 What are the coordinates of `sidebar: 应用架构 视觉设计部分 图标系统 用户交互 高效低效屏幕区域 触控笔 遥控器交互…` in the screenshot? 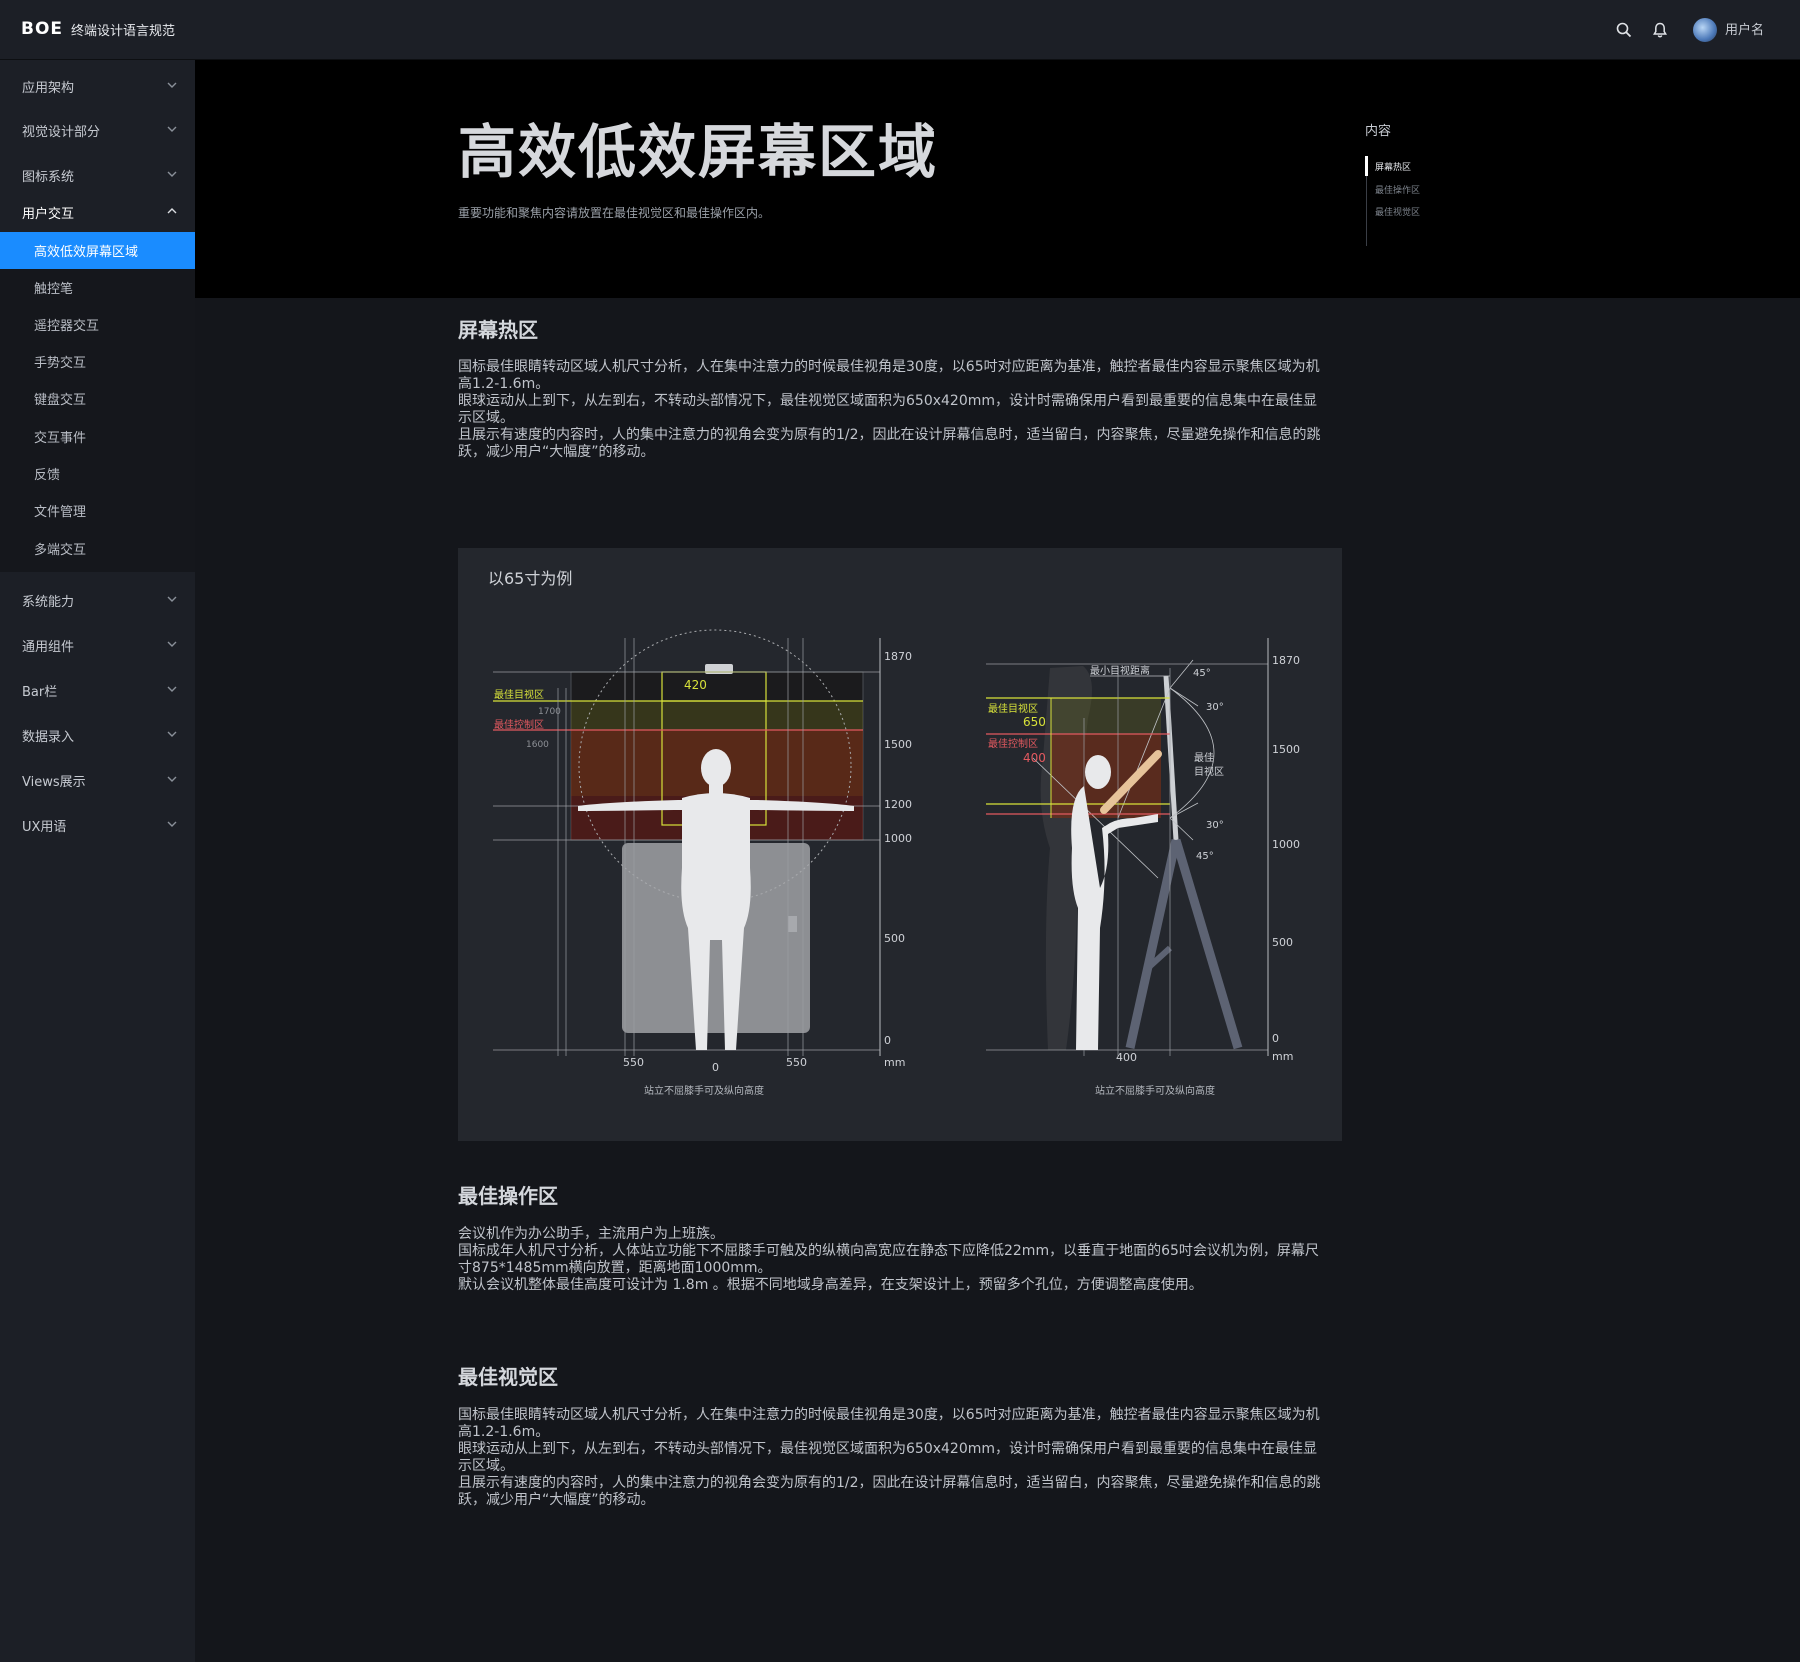 It's located at (97, 861).